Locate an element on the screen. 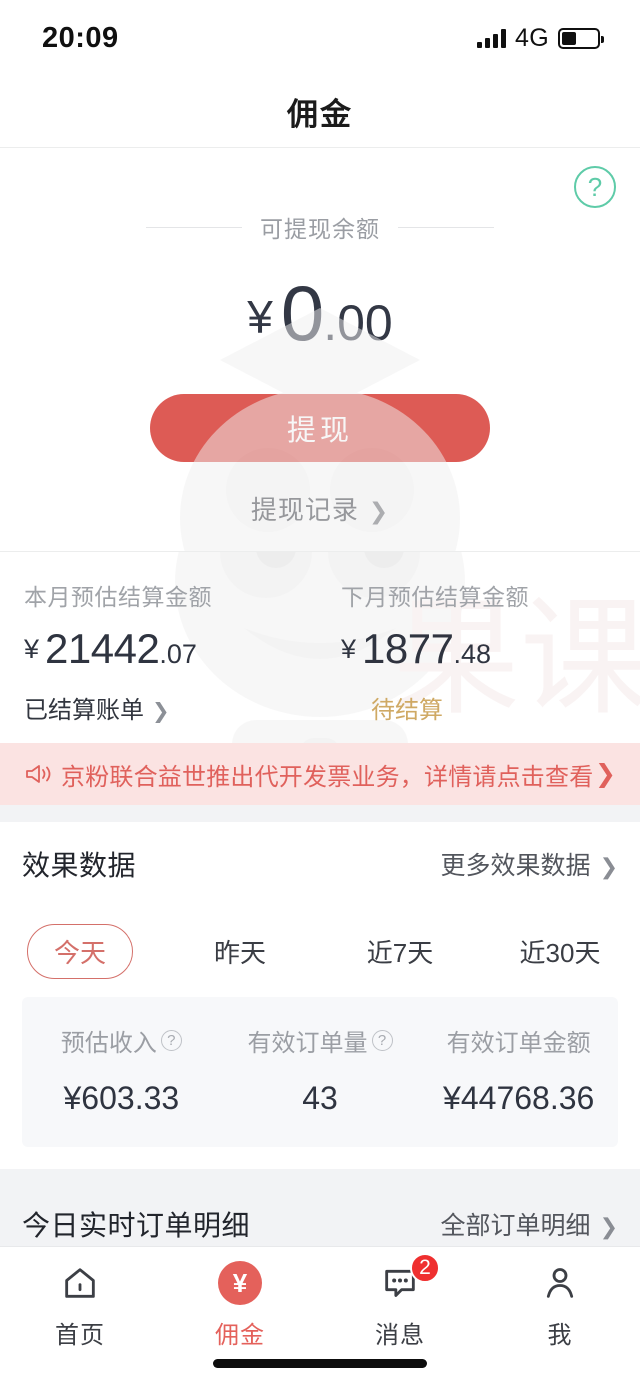 This screenshot has width=640, height=1386. tab-today-label: 今天 is located at coordinates (79, 951).